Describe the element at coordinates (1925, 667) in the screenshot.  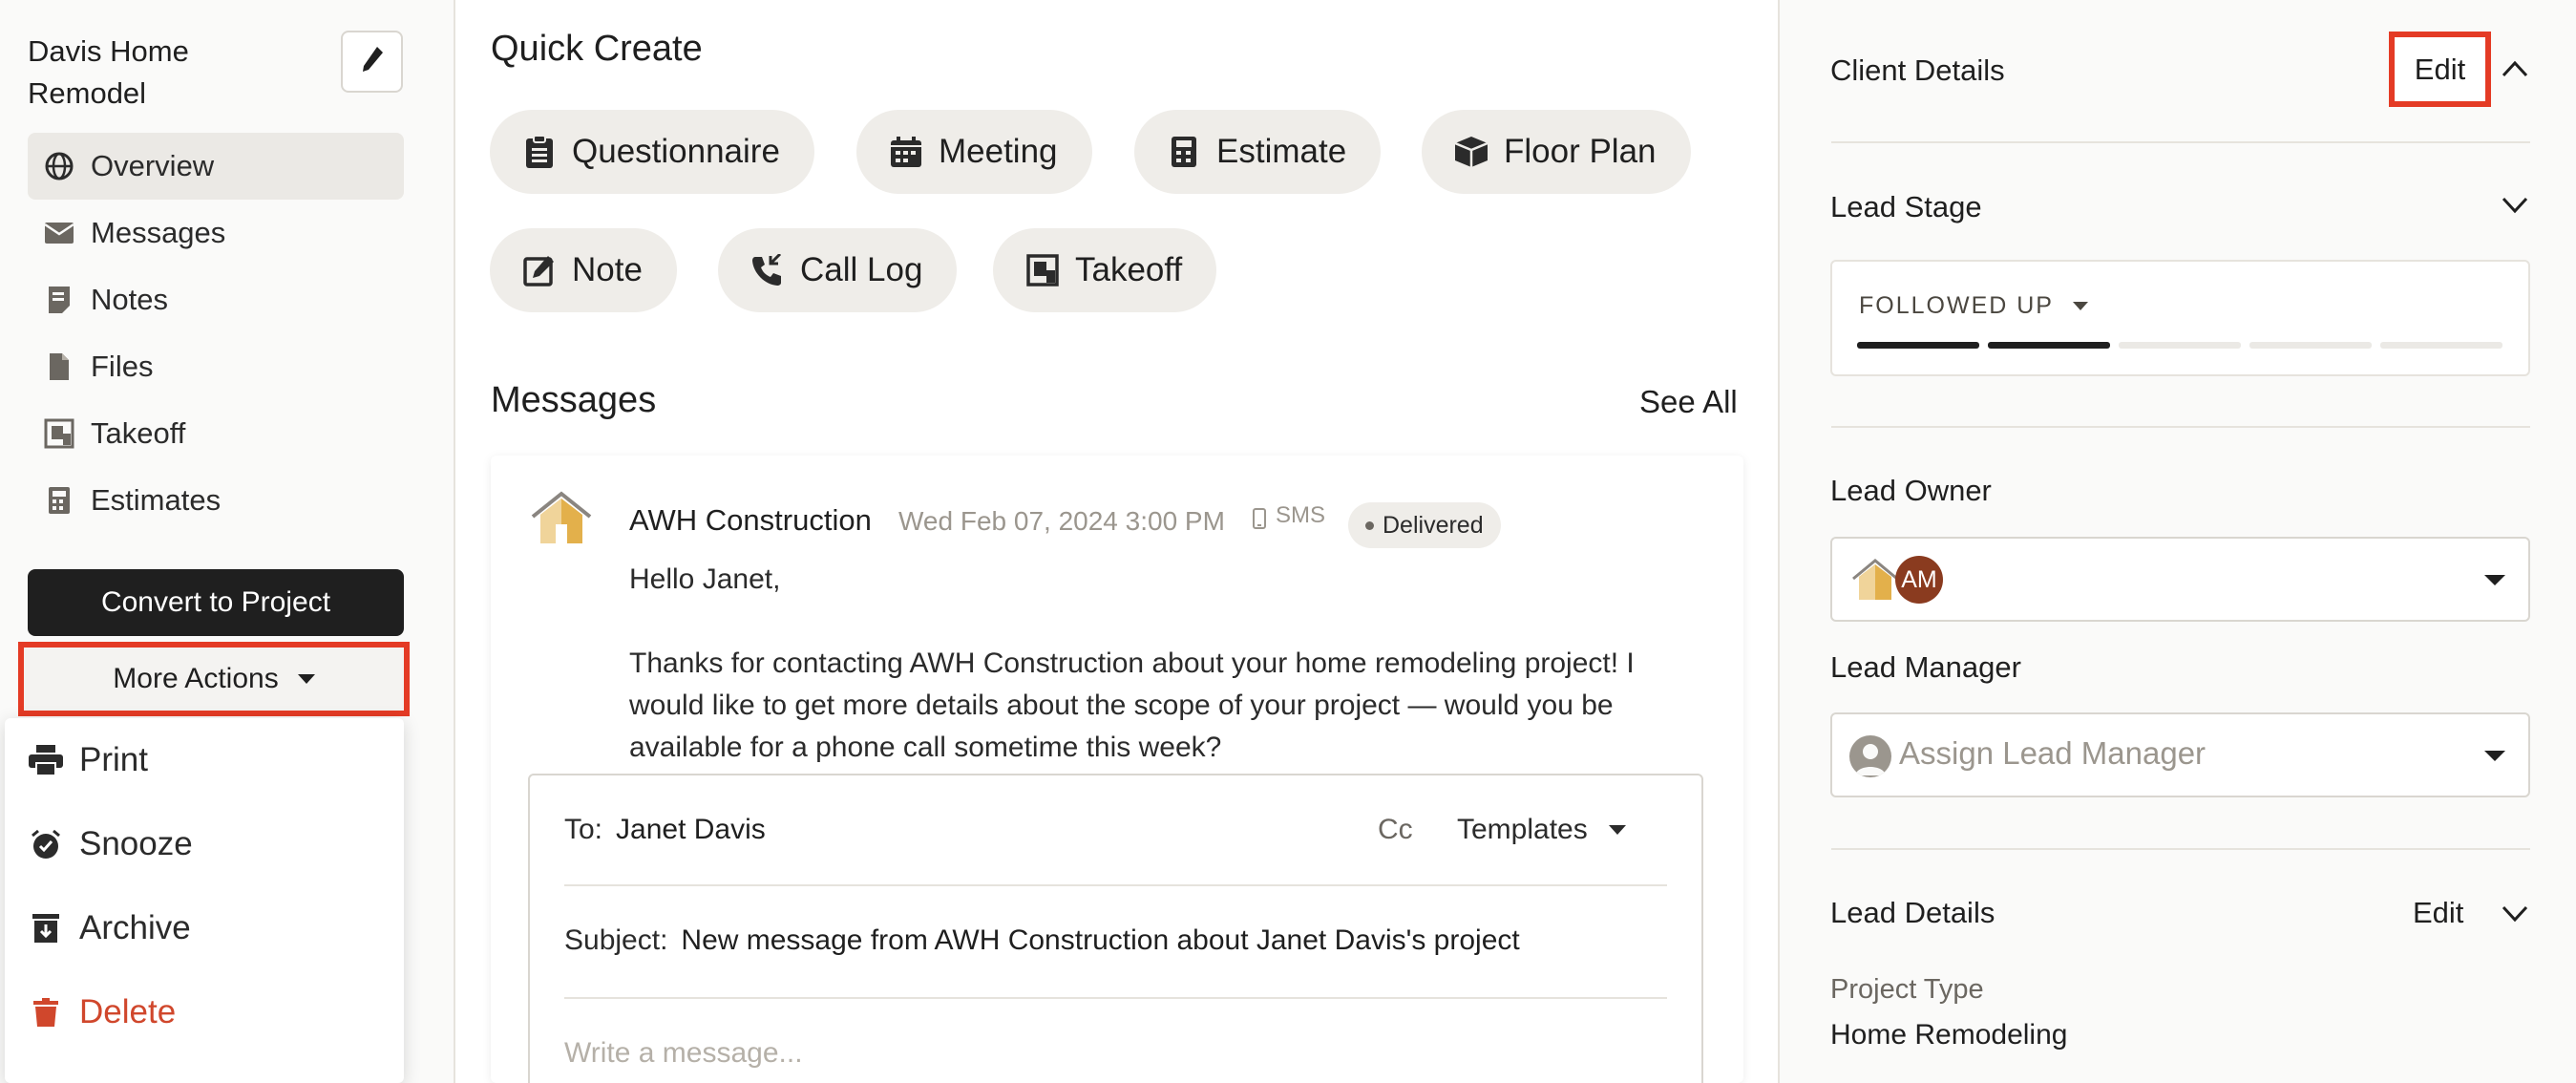
I see `lead-manager-title: Lead Manager` at that location.